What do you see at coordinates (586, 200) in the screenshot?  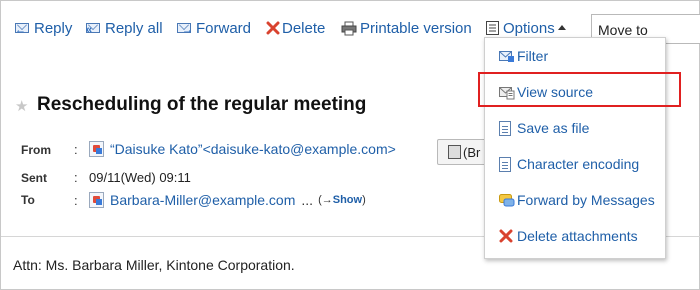 I see `menu-item-forward-by-messages-label: Forward by Messages` at bounding box center [586, 200].